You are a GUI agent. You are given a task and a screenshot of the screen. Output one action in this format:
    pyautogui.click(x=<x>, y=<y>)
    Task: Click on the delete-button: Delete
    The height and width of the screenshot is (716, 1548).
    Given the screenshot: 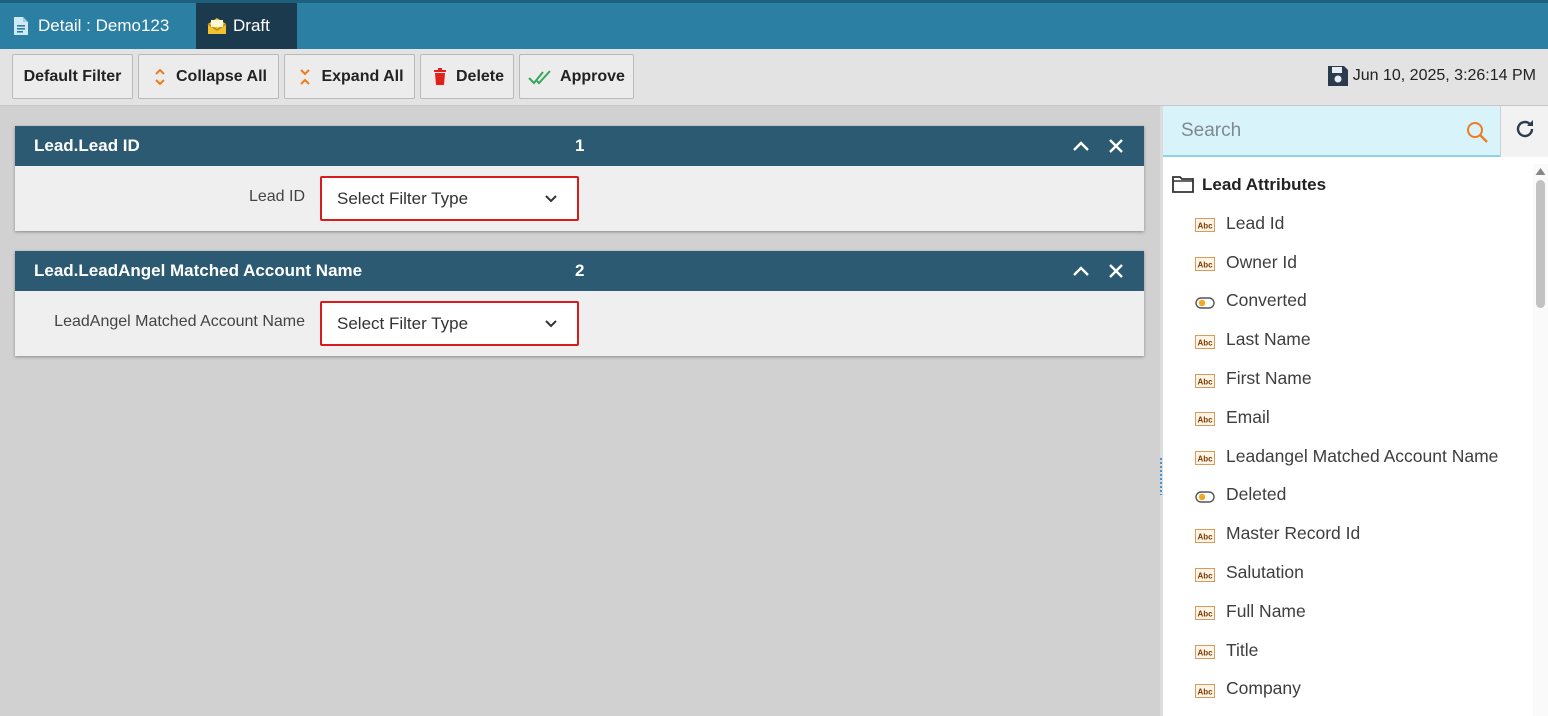 What is the action you would take?
    pyautogui.click(x=467, y=76)
    